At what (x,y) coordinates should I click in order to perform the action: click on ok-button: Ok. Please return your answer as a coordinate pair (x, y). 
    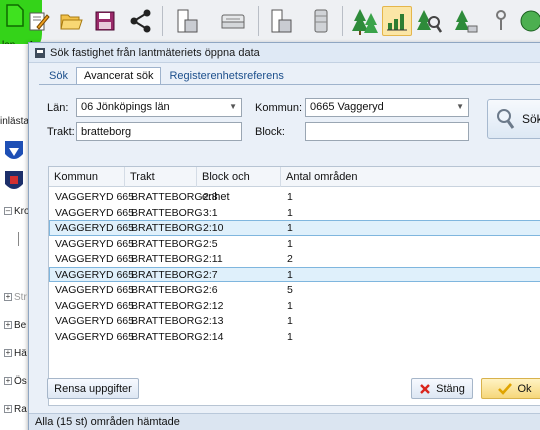
    Looking at the image, I should click on (510, 388).